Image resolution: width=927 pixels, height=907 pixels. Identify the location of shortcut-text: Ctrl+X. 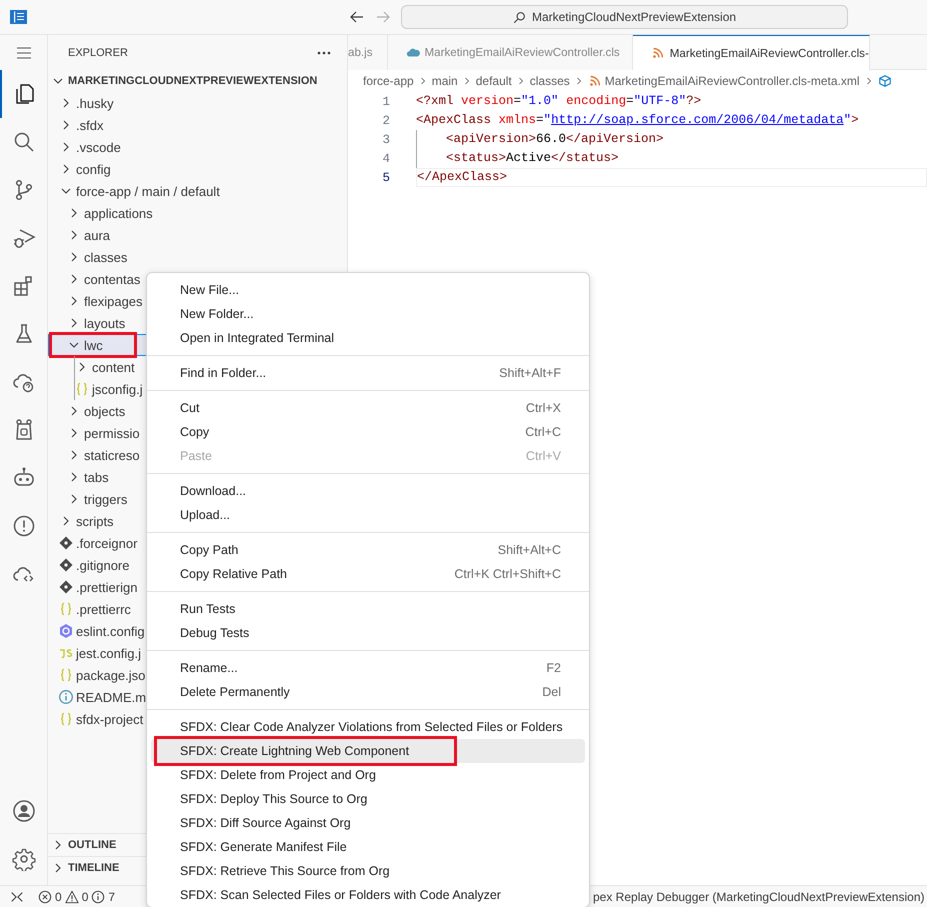
(543, 408).